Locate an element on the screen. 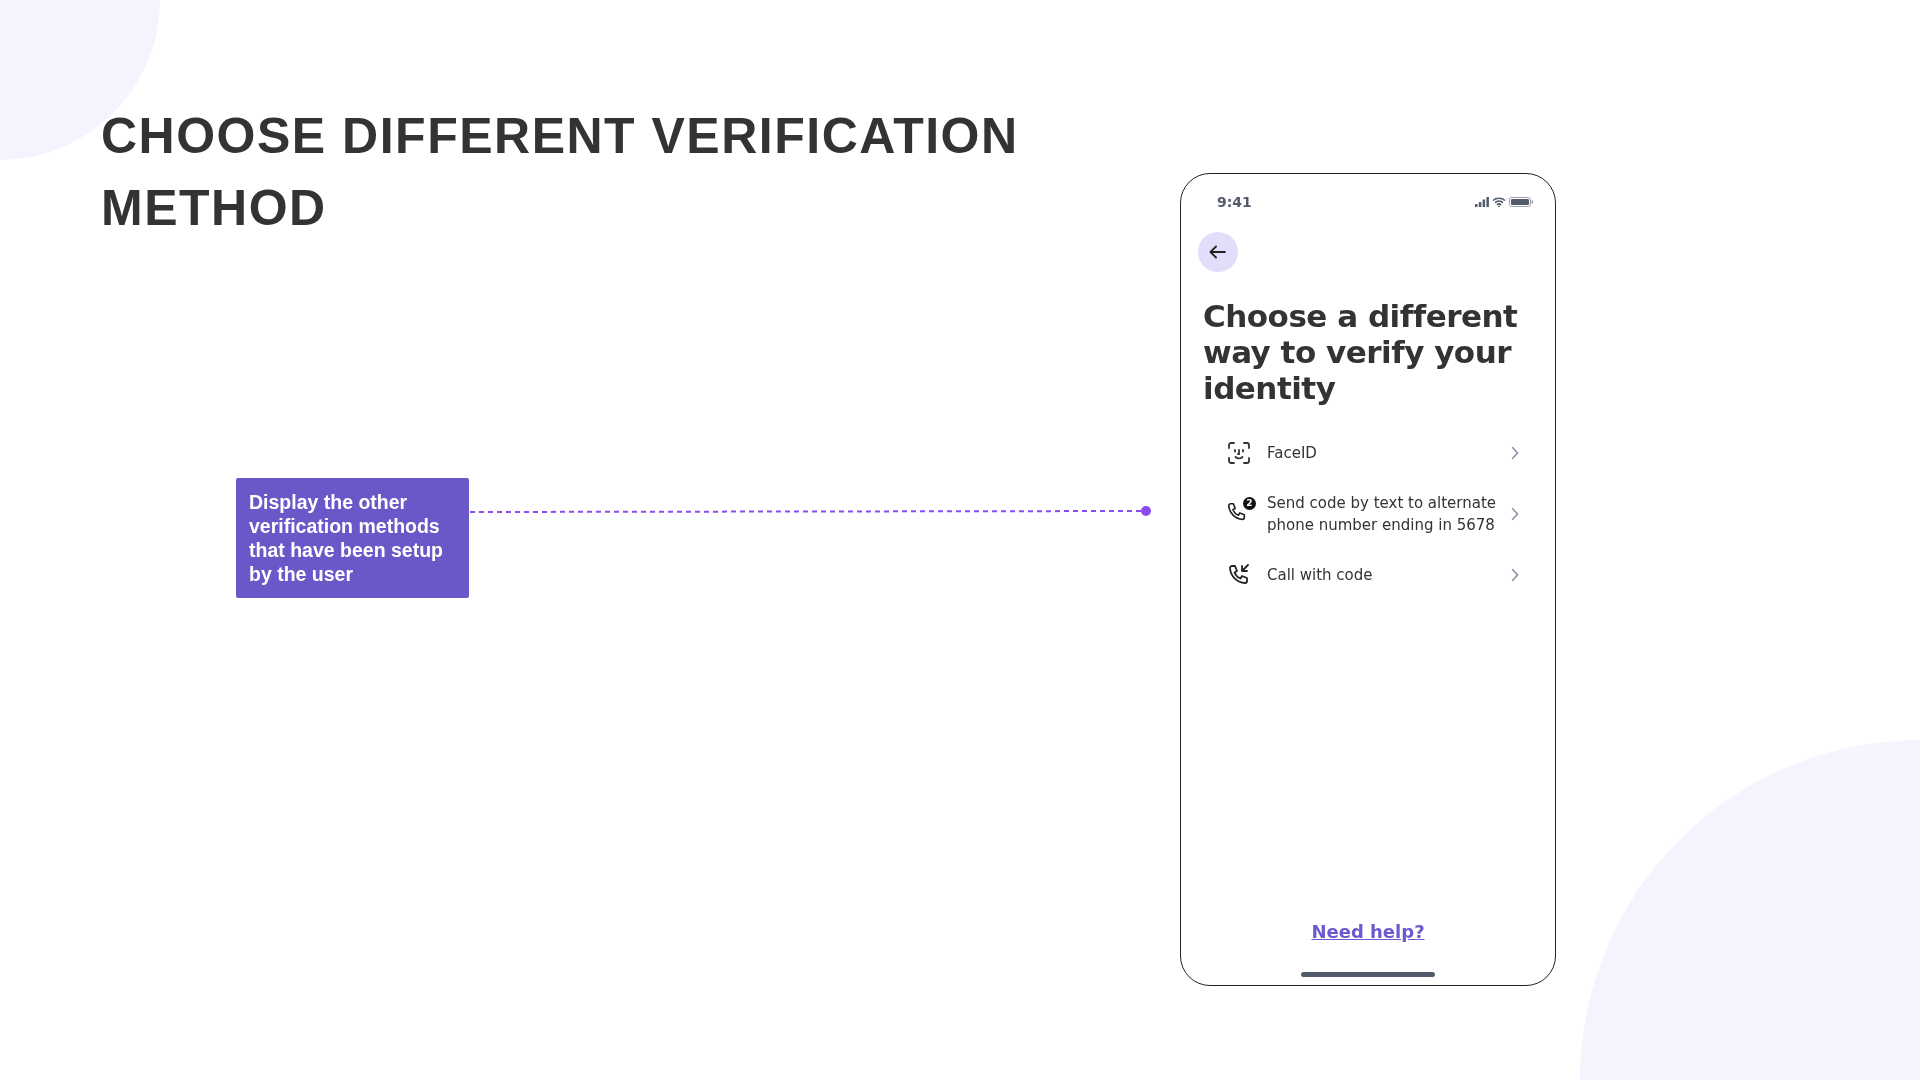  screen-heading: Choose a different way to verify your identity is located at coordinates (1361, 352).